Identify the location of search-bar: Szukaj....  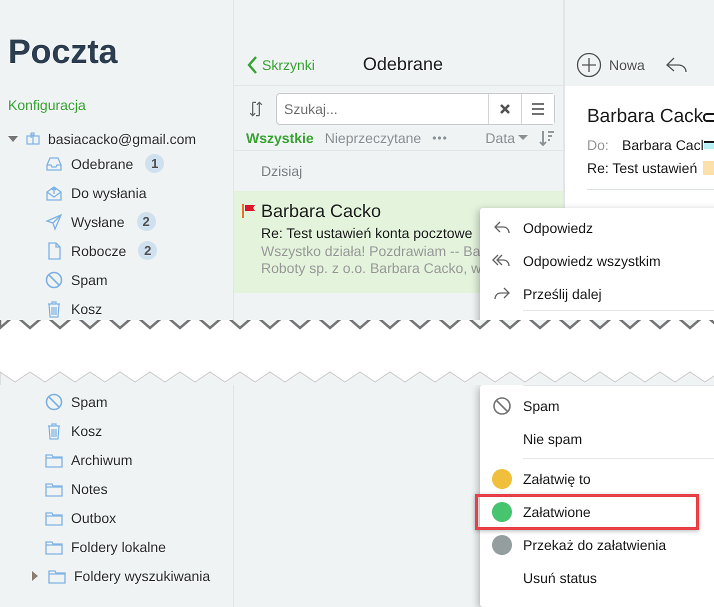
(415, 109).